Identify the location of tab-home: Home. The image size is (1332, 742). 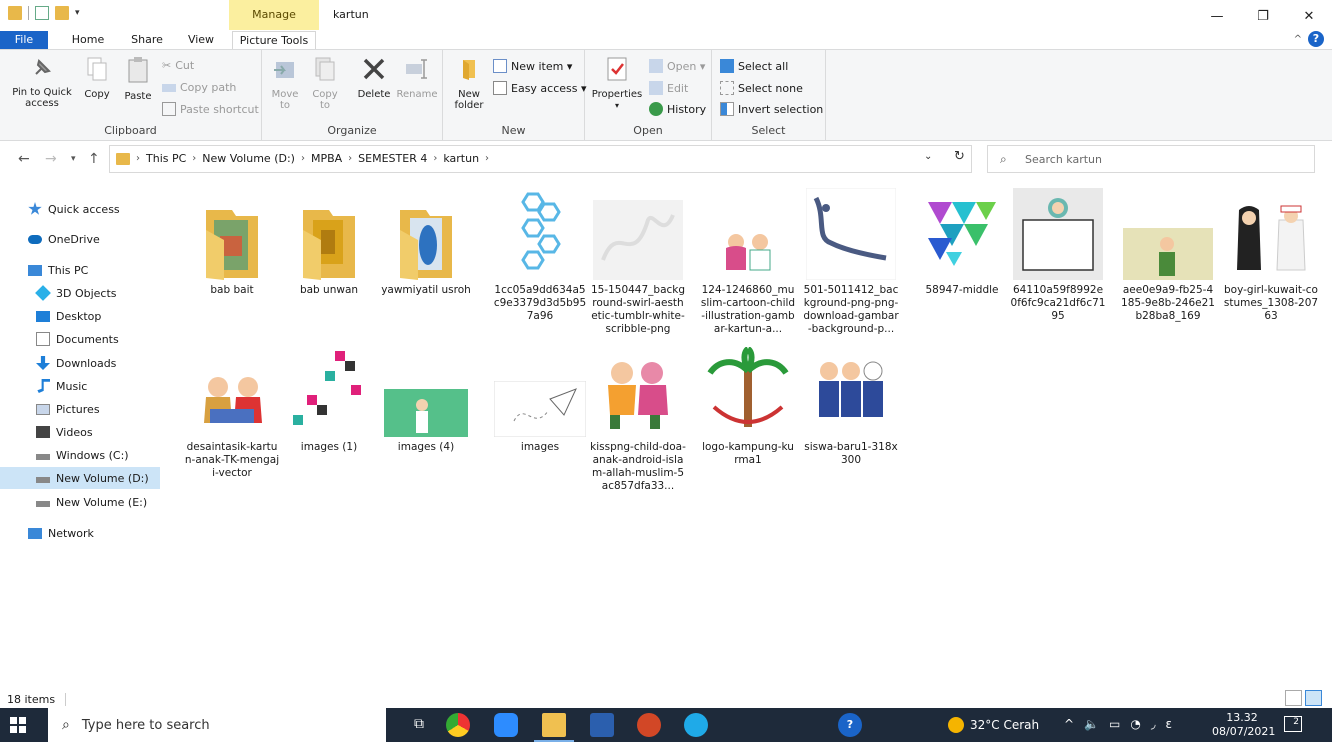
(88, 40).